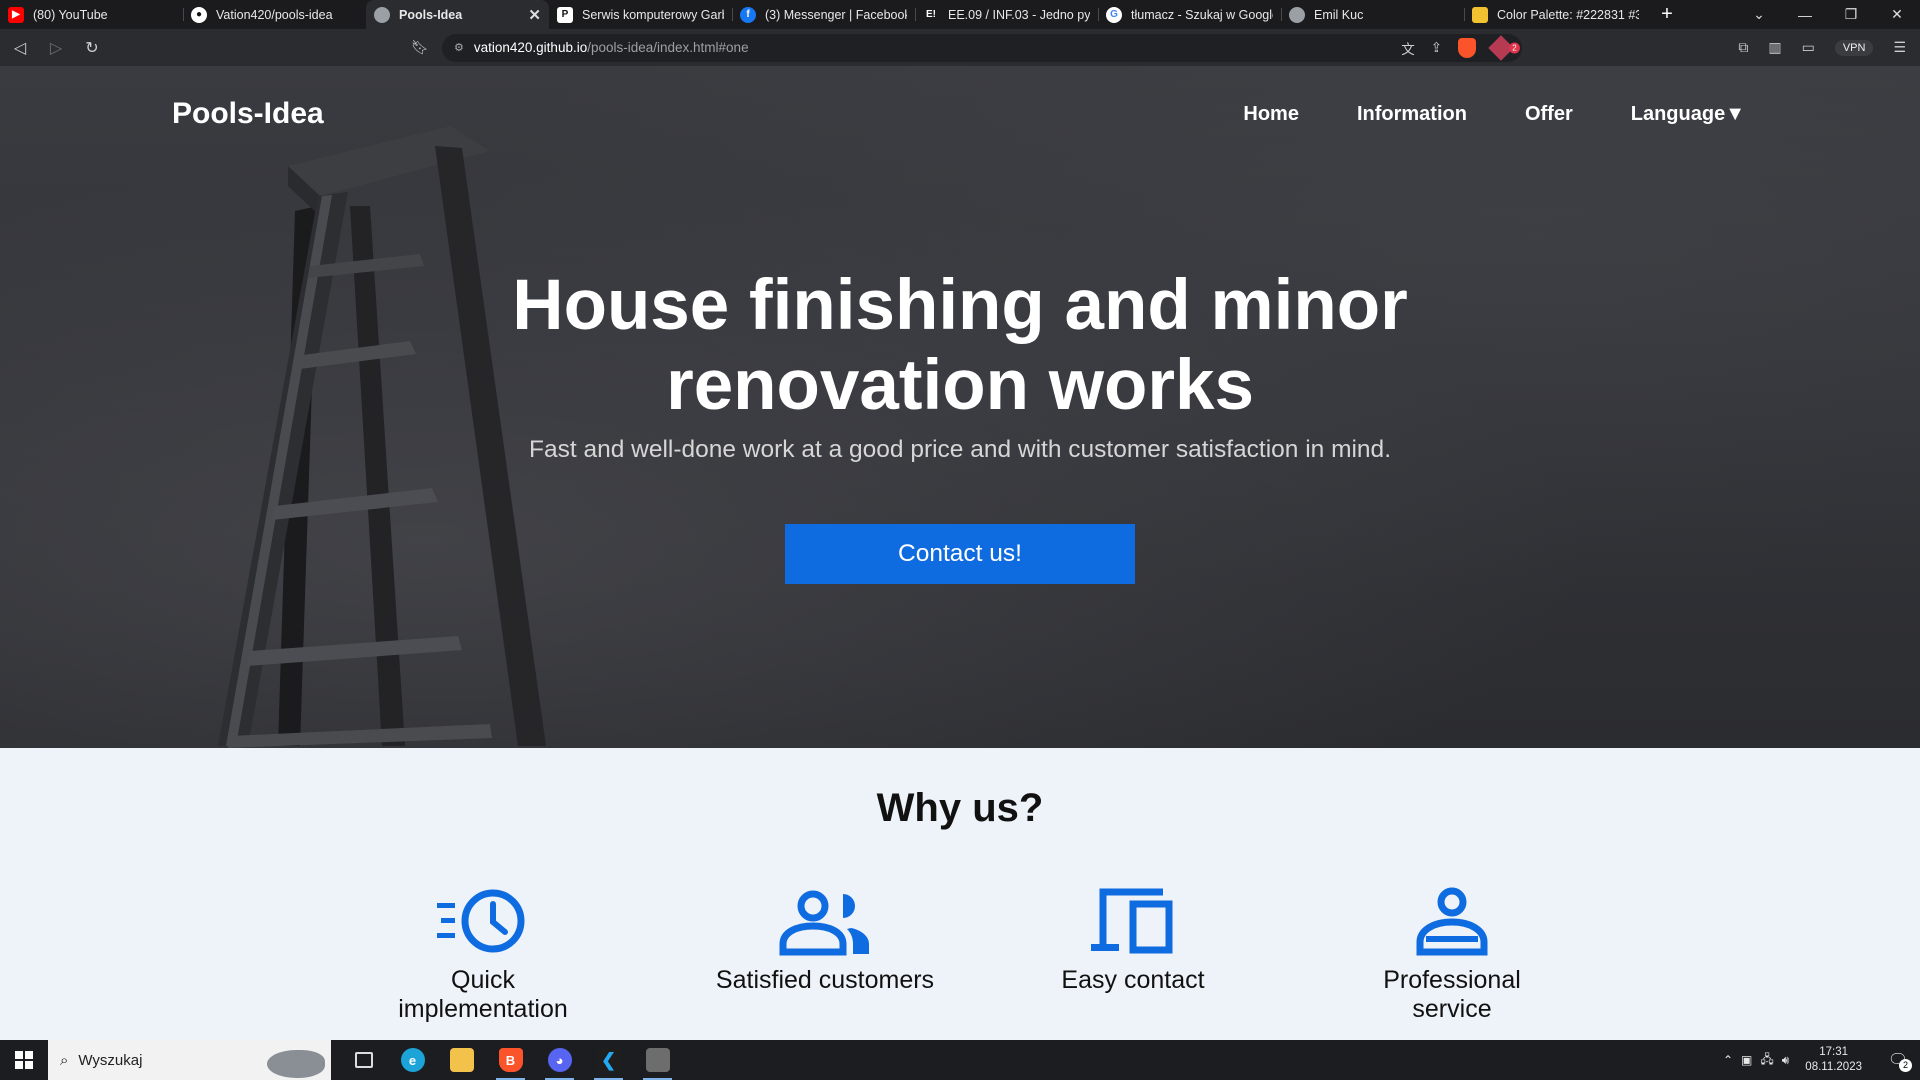  Describe the element at coordinates (20, 48) in the screenshot. I see `back-button: ◁` at that location.